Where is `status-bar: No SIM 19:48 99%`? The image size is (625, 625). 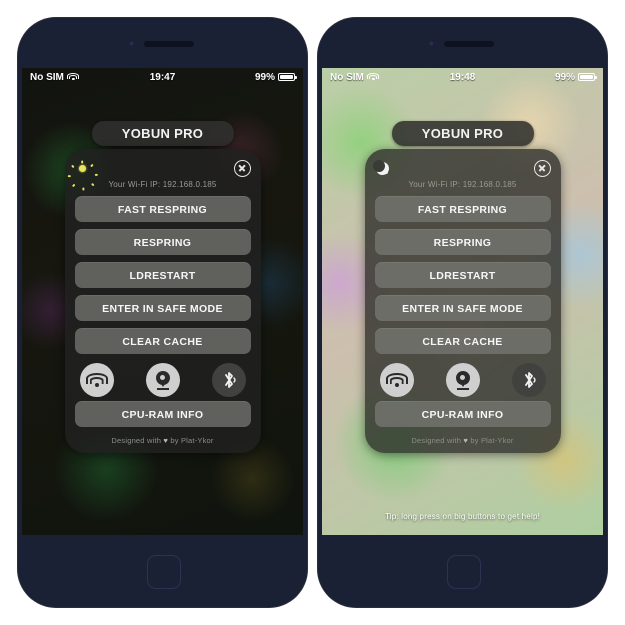
status-bar: No SIM 19:48 99% is located at coordinates (462, 77).